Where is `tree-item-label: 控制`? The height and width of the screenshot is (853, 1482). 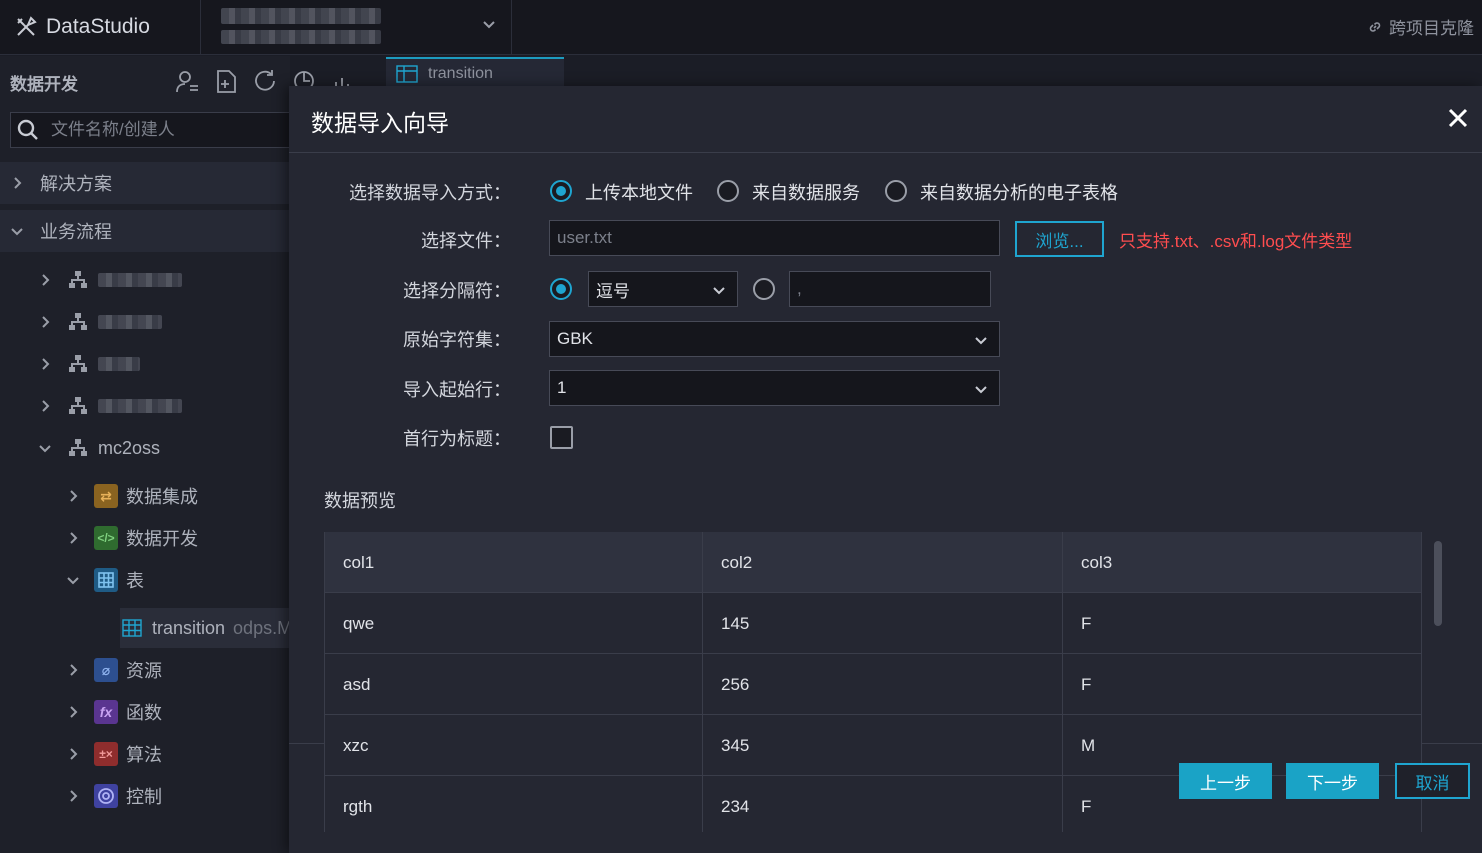 tree-item-label: 控制 is located at coordinates (144, 797).